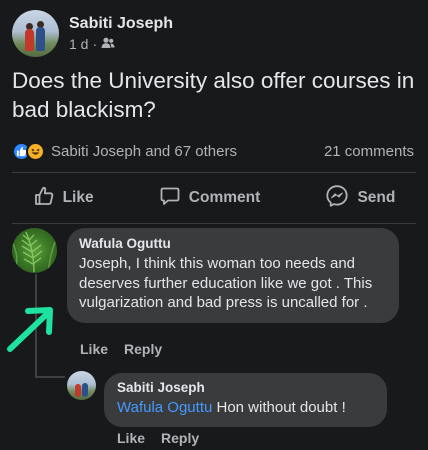  What do you see at coordinates (158, 438) in the screenshot?
I see `reply-actions: Like Reply` at bounding box center [158, 438].